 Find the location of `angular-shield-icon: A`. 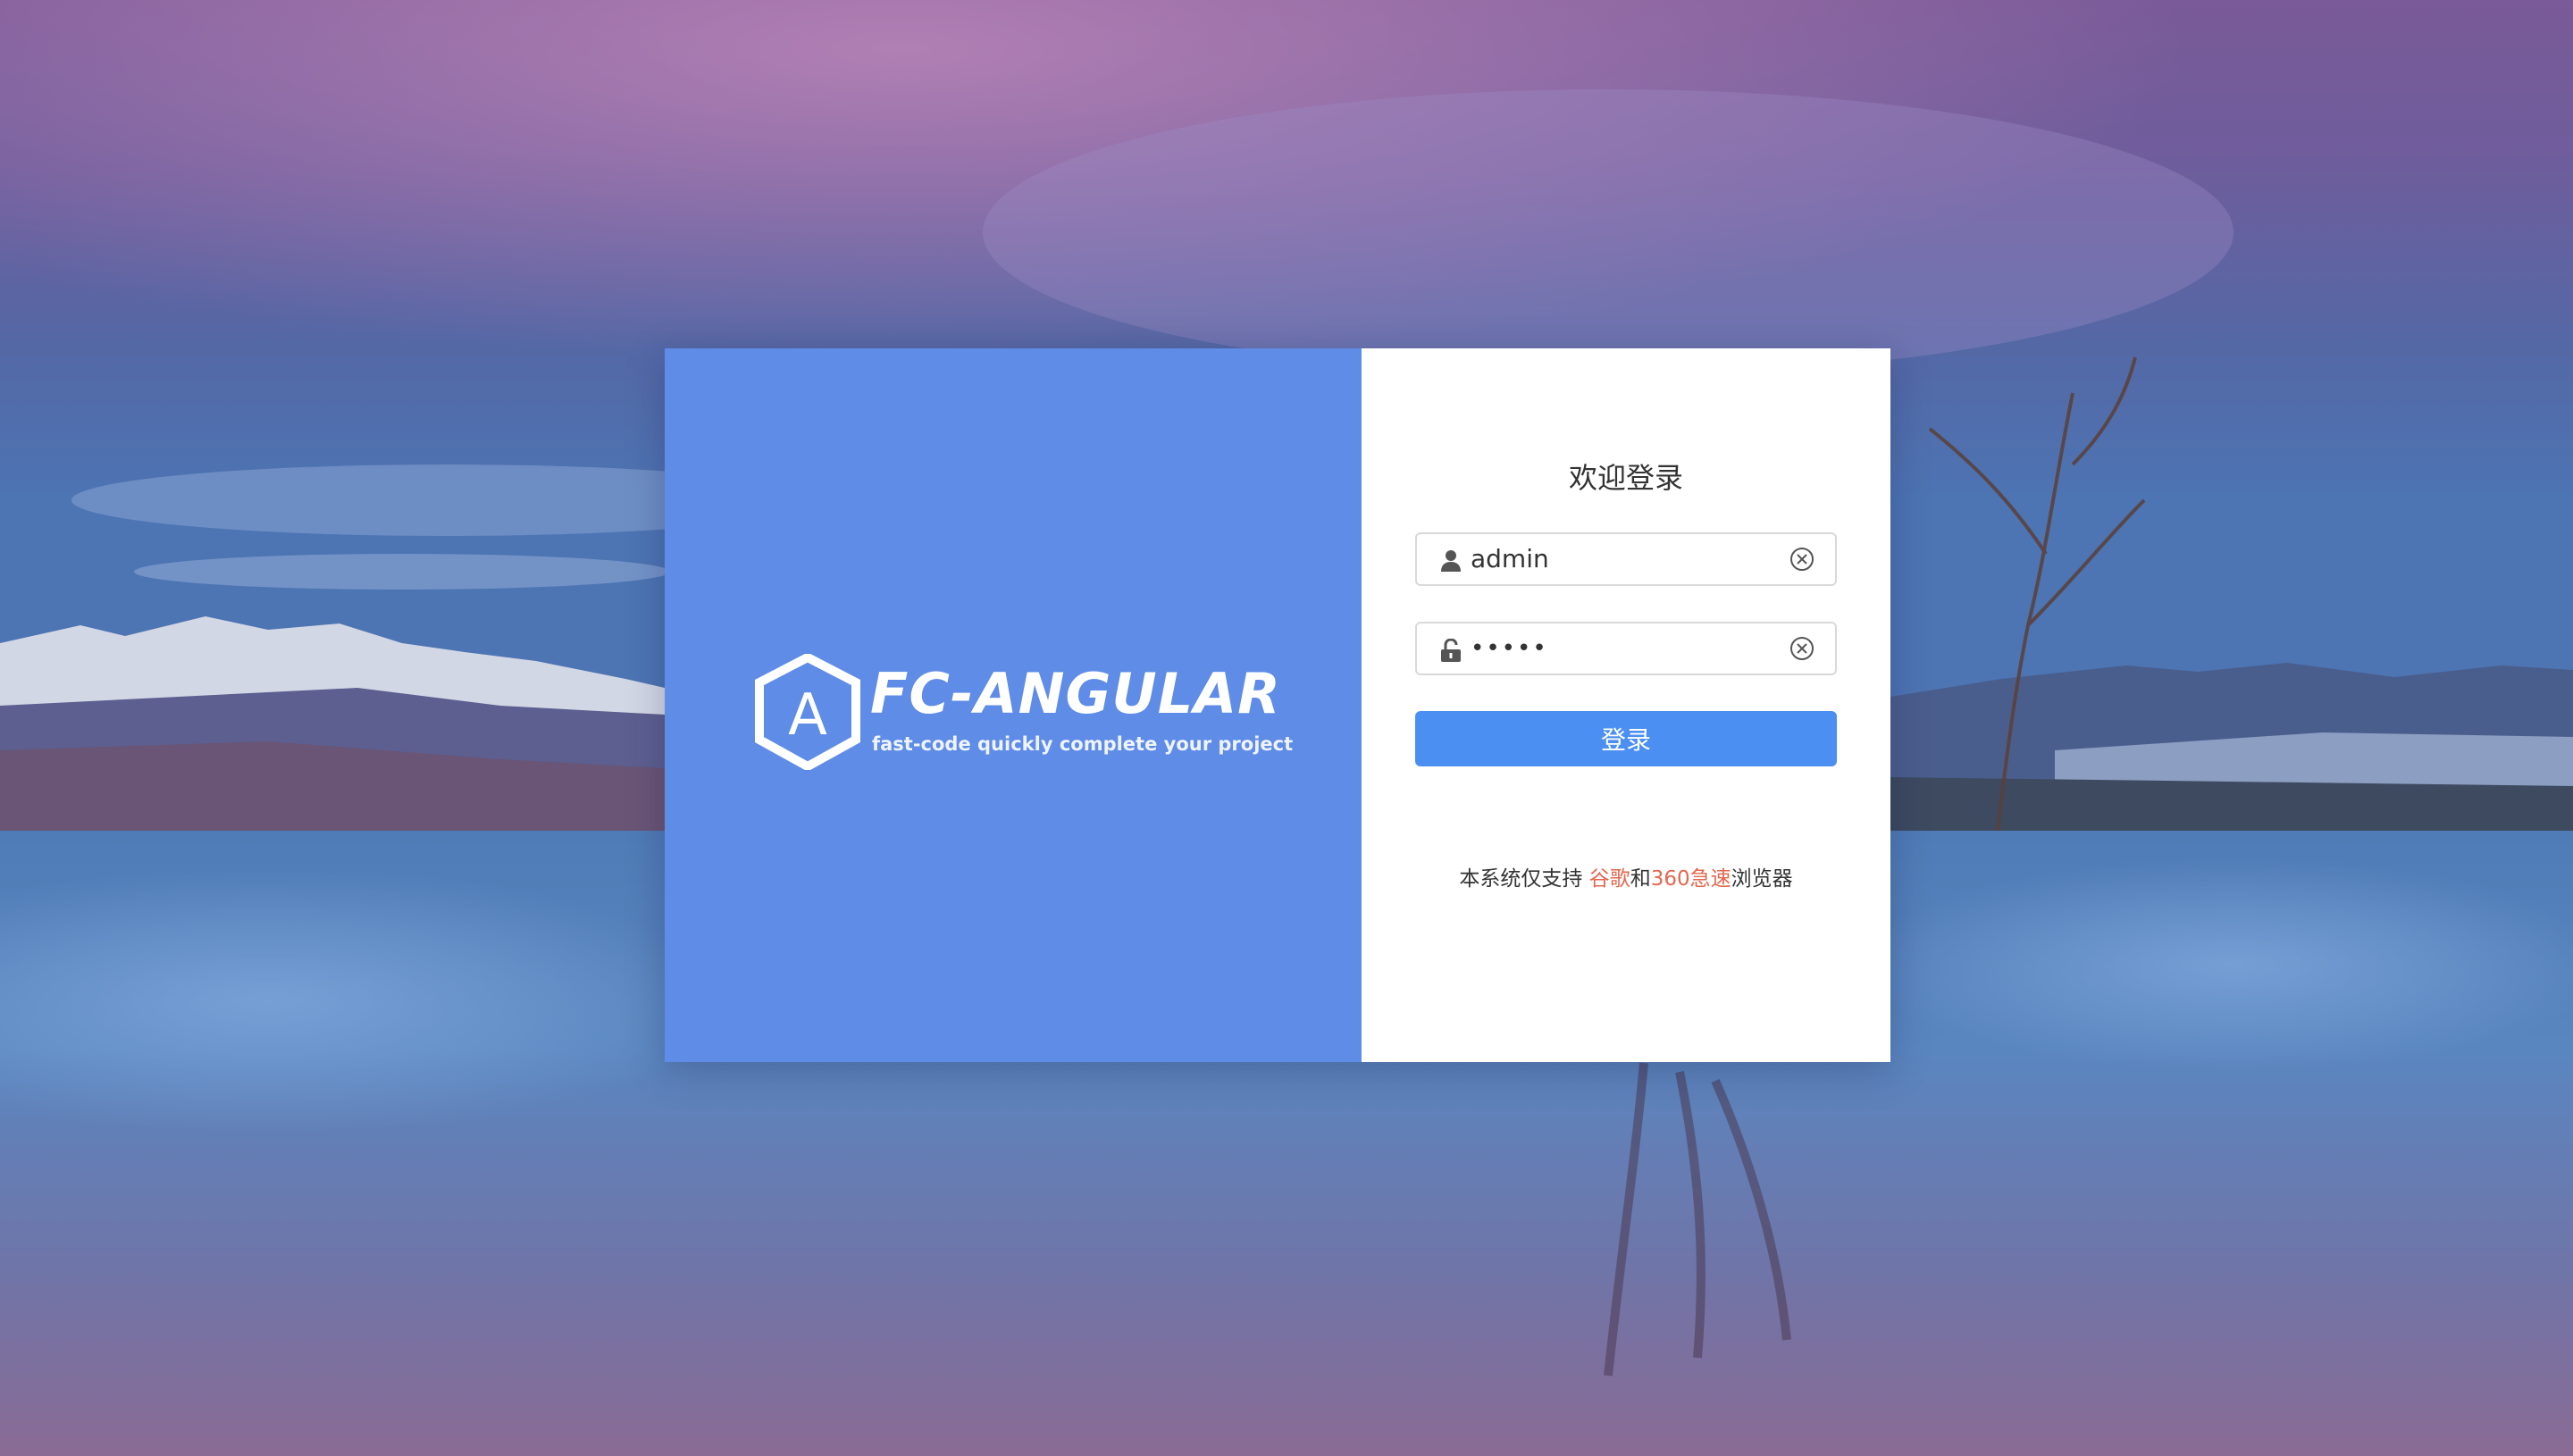

angular-shield-icon: A is located at coordinates (807, 712).